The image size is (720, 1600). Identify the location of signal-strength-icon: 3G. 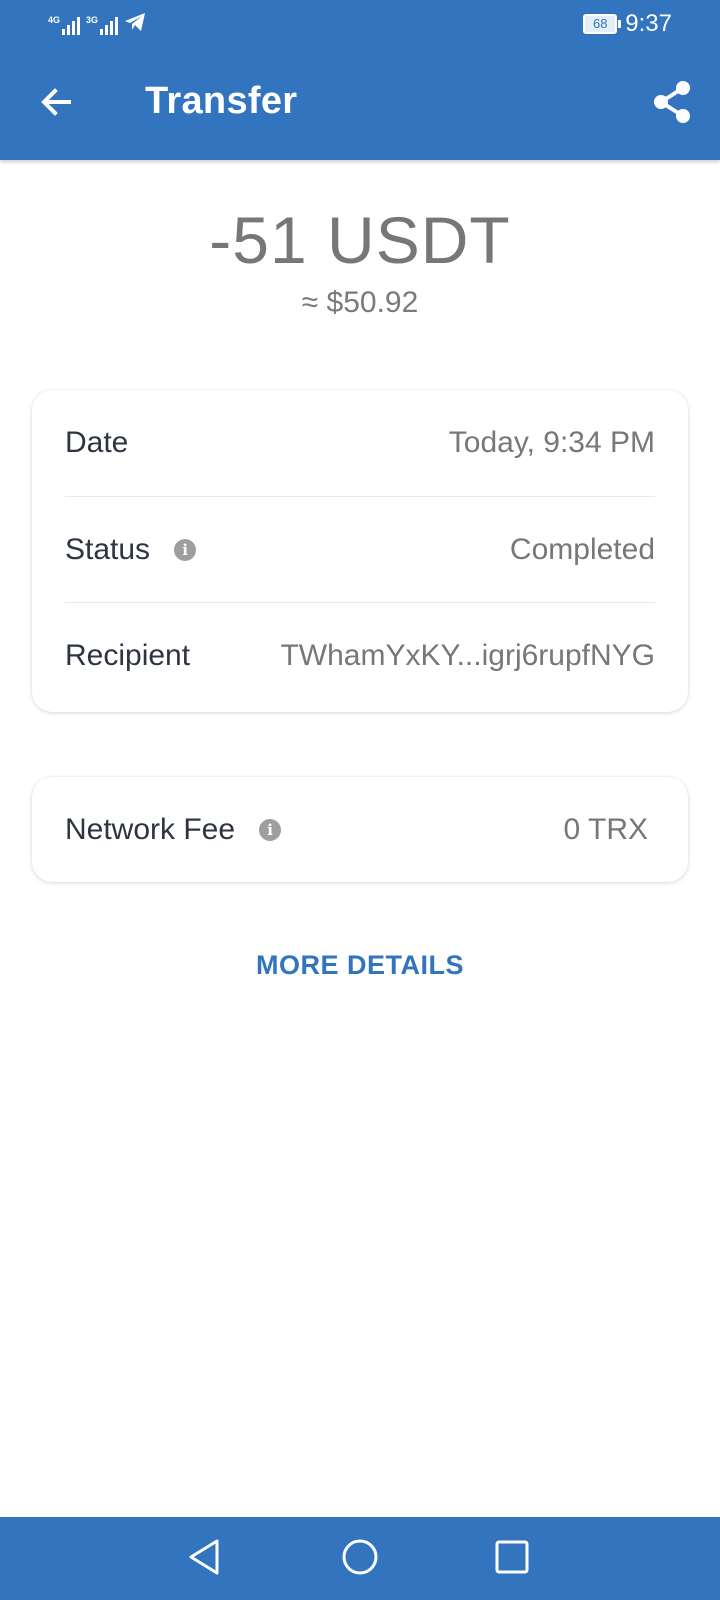
(102, 25).